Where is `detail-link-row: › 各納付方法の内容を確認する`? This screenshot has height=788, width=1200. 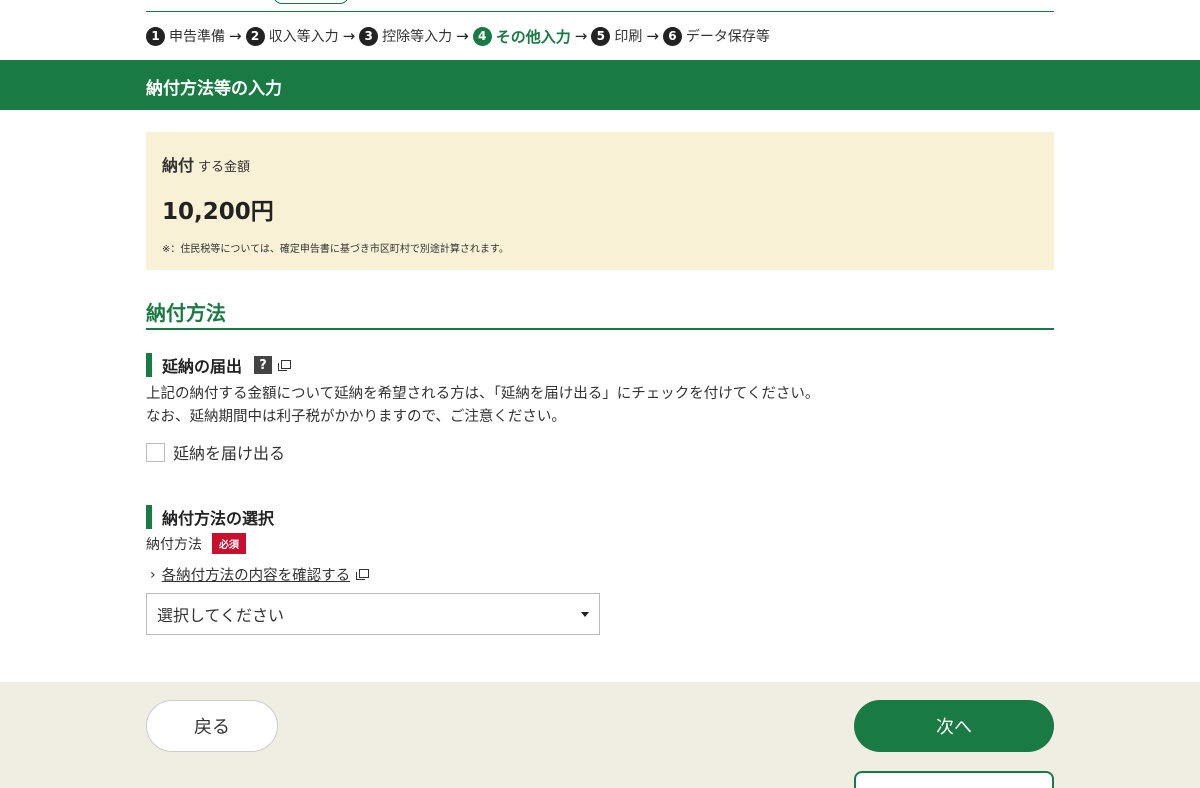
detail-link-row: › 各納付方法の内容を確認する is located at coordinates (260, 574).